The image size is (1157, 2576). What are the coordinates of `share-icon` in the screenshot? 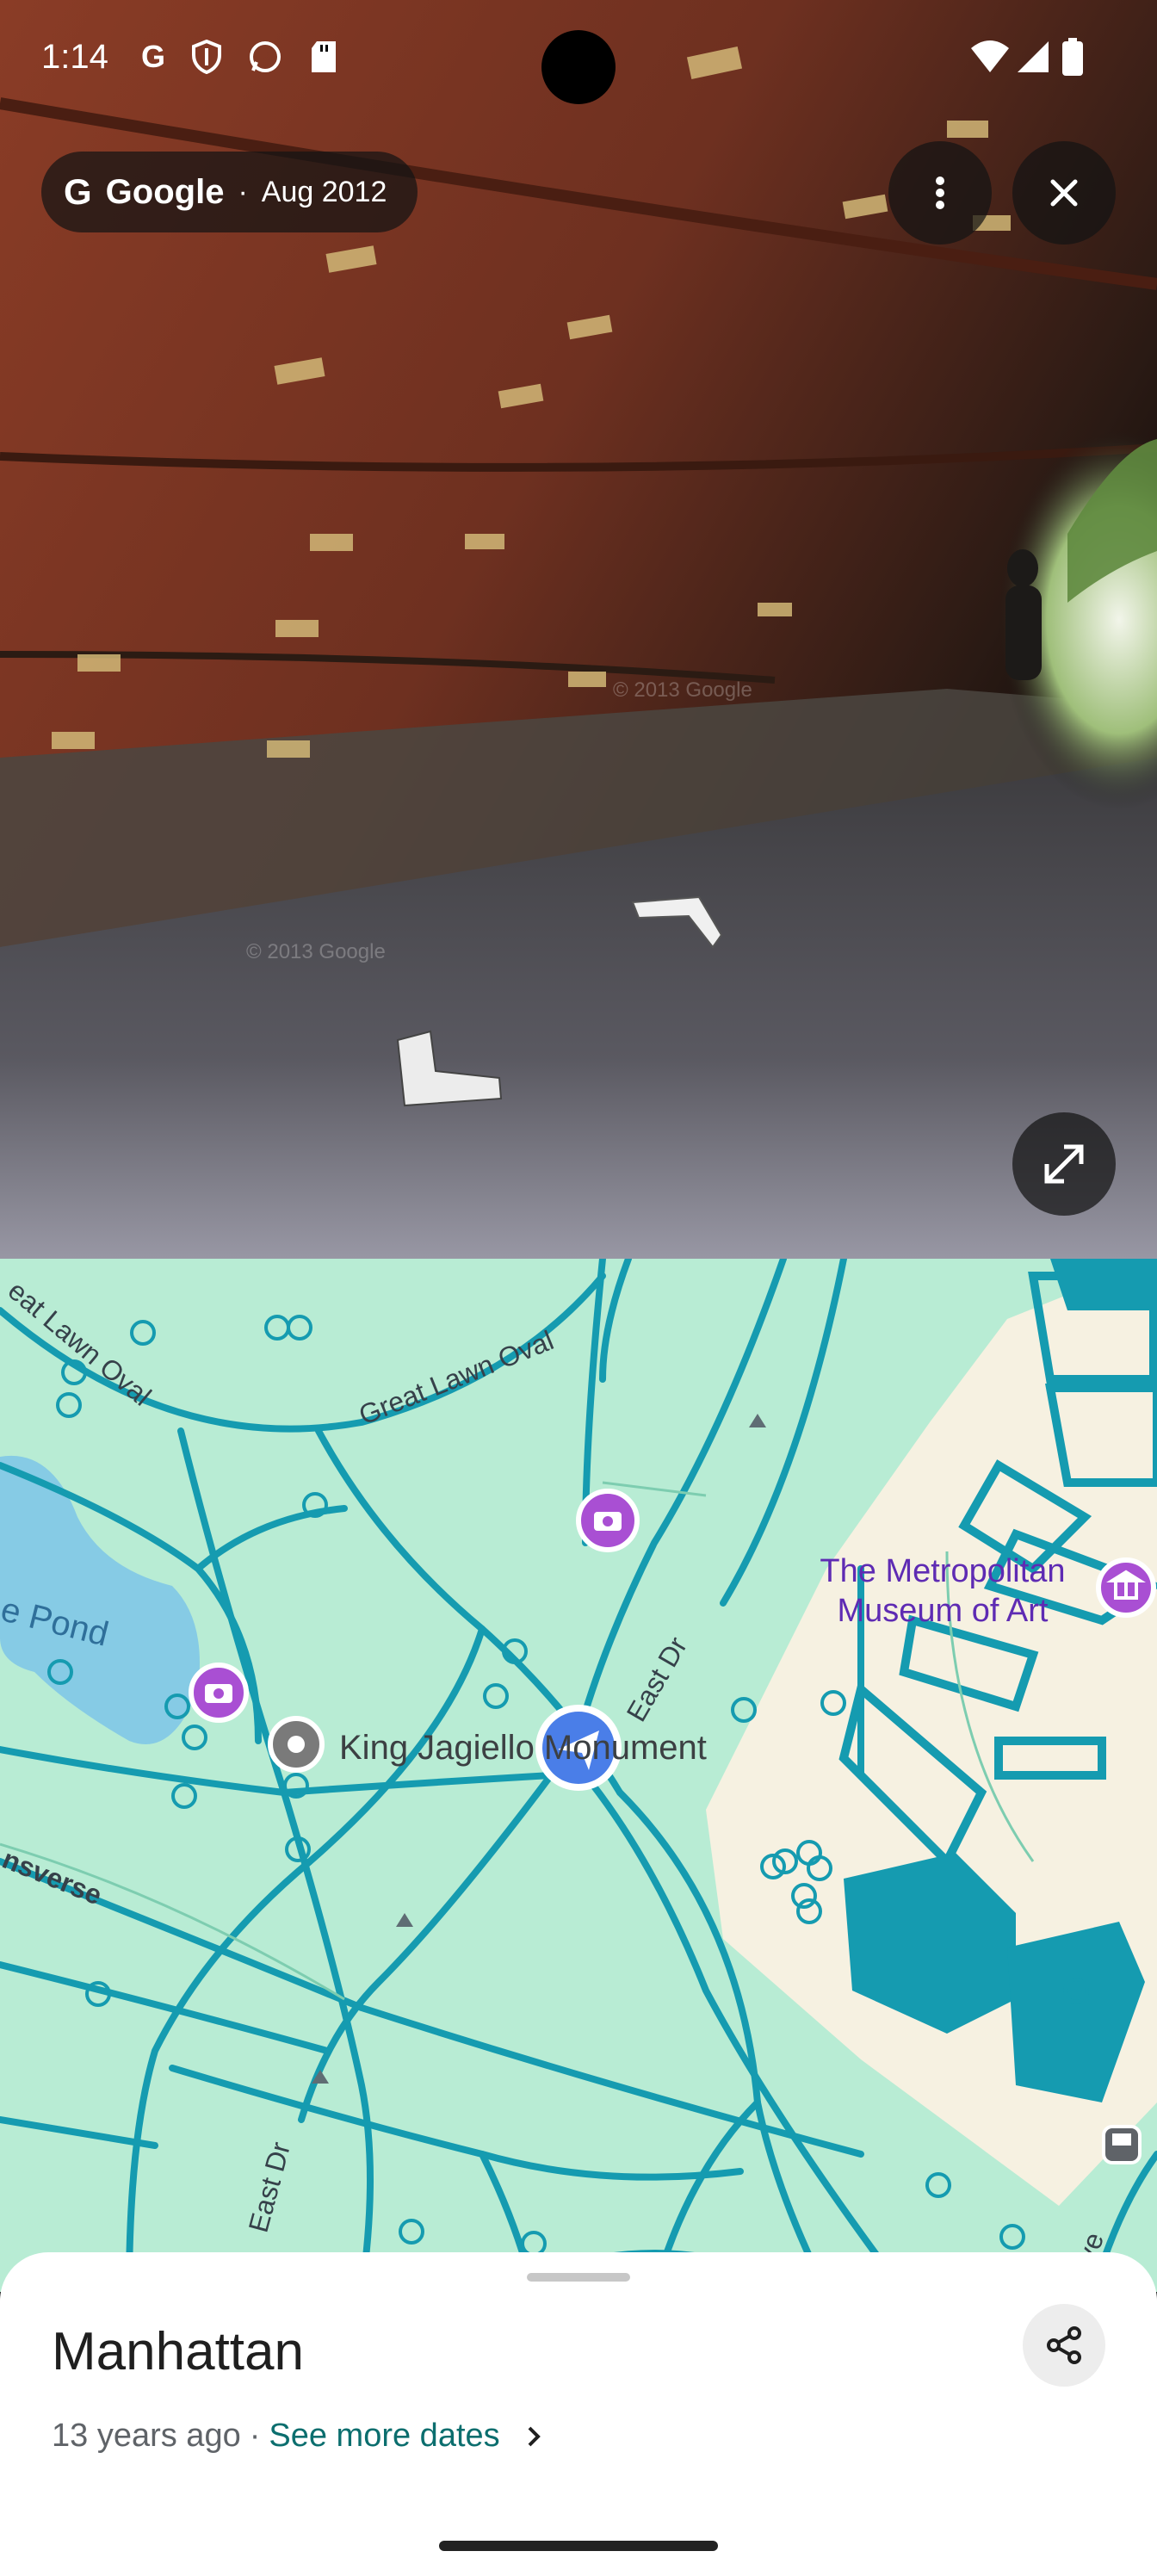 It's located at (1064, 2345).